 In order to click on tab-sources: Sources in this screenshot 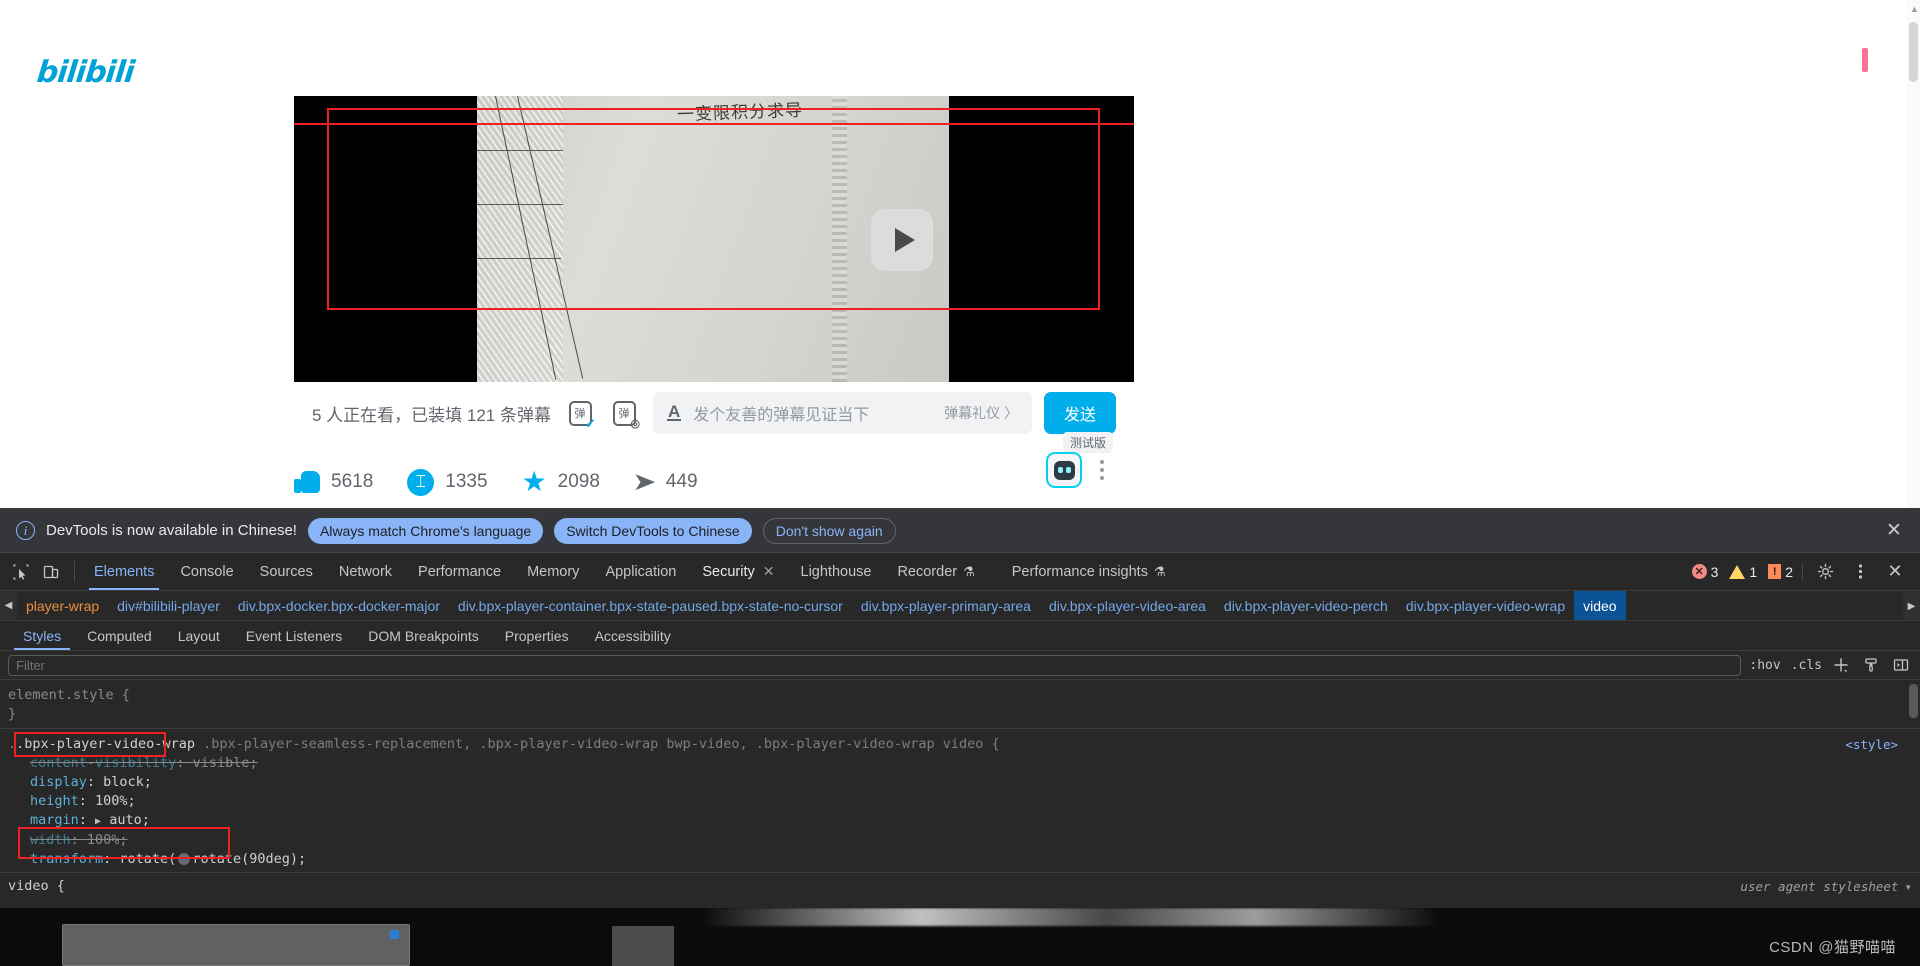, I will do `click(286, 571)`.